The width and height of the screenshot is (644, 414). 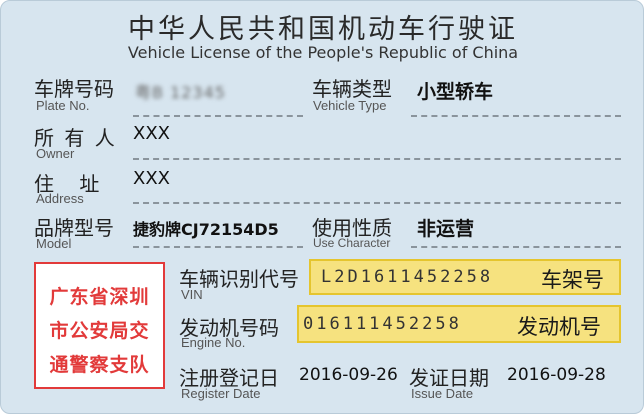 What do you see at coordinates (221, 393) in the screenshot?
I see `register-date-label-en: Register Date` at bounding box center [221, 393].